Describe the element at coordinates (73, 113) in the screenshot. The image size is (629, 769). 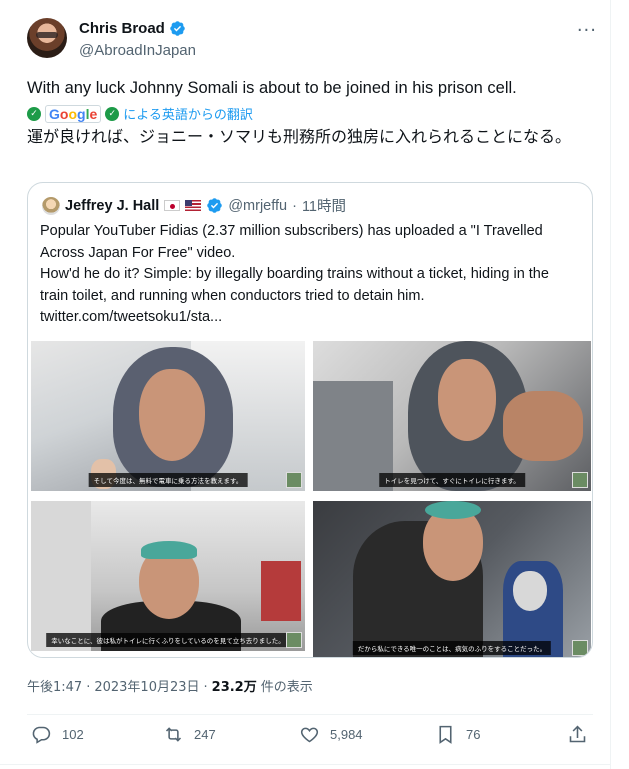
I see `google-logo: Google` at that location.